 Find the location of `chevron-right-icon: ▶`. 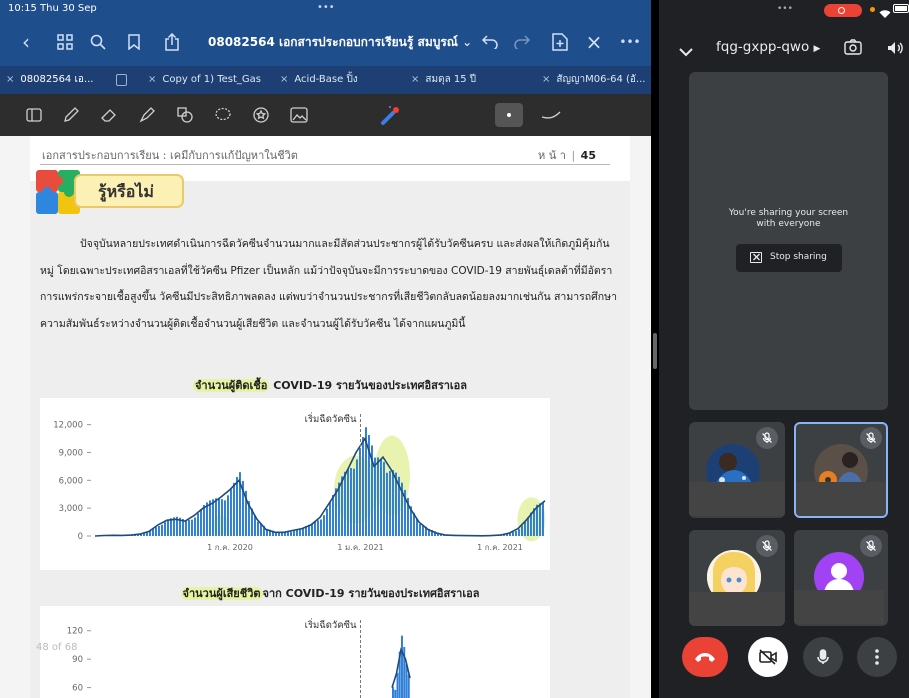

chevron-right-icon: ▶ is located at coordinates (817, 49).